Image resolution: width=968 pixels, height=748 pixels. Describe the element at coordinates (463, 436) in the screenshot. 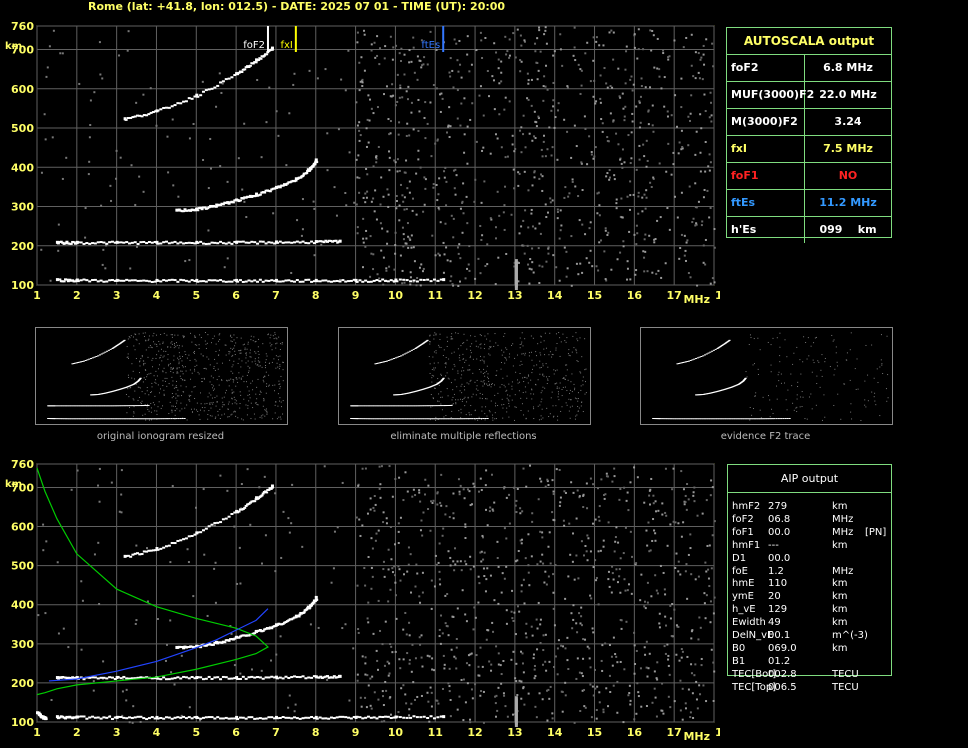

I see `thumbnail-caption: eliminate multiple reflections` at that location.